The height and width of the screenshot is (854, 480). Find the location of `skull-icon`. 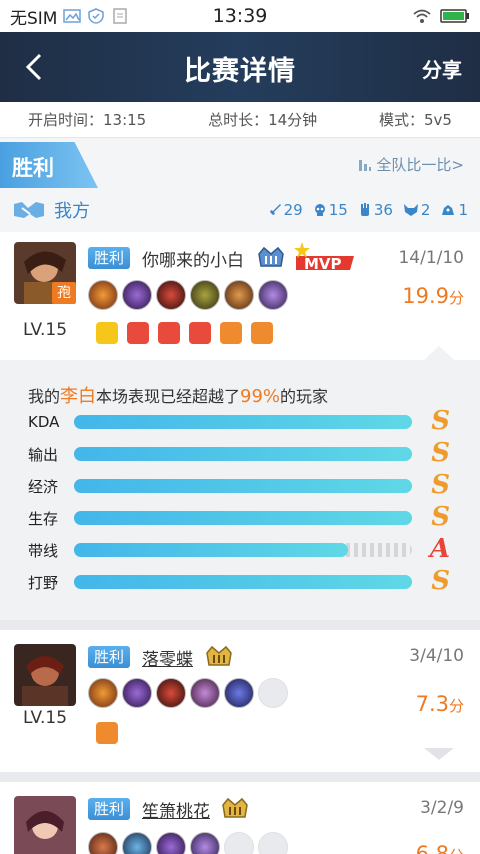

skull-icon is located at coordinates (319, 210).